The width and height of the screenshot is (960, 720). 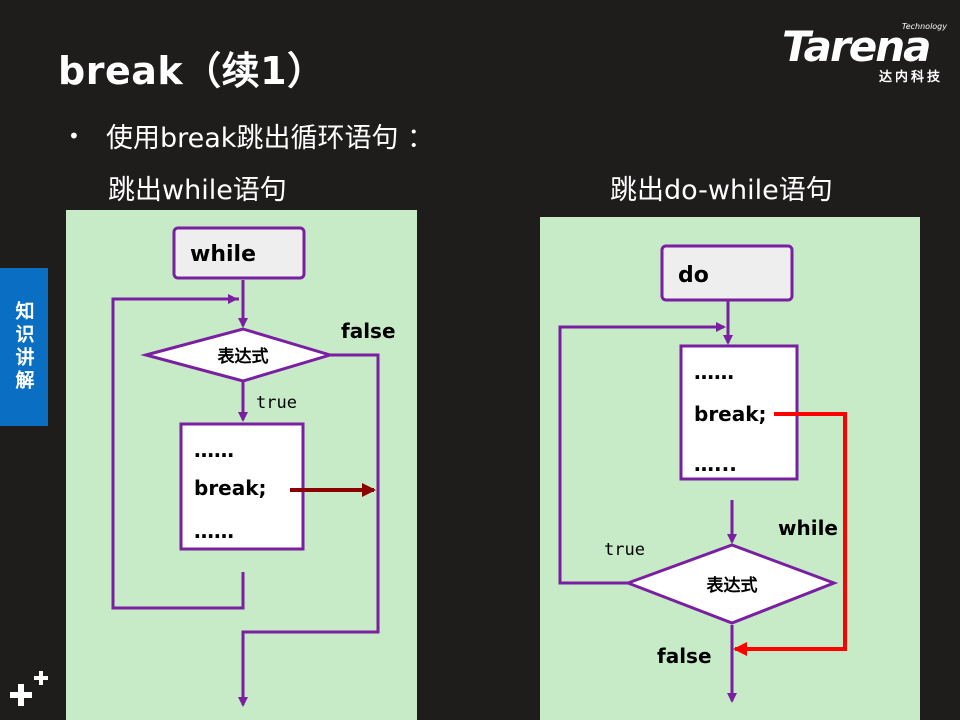 I want to click on tarena-logo: Technology Tarena 达内科技, so click(x=864, y=53).